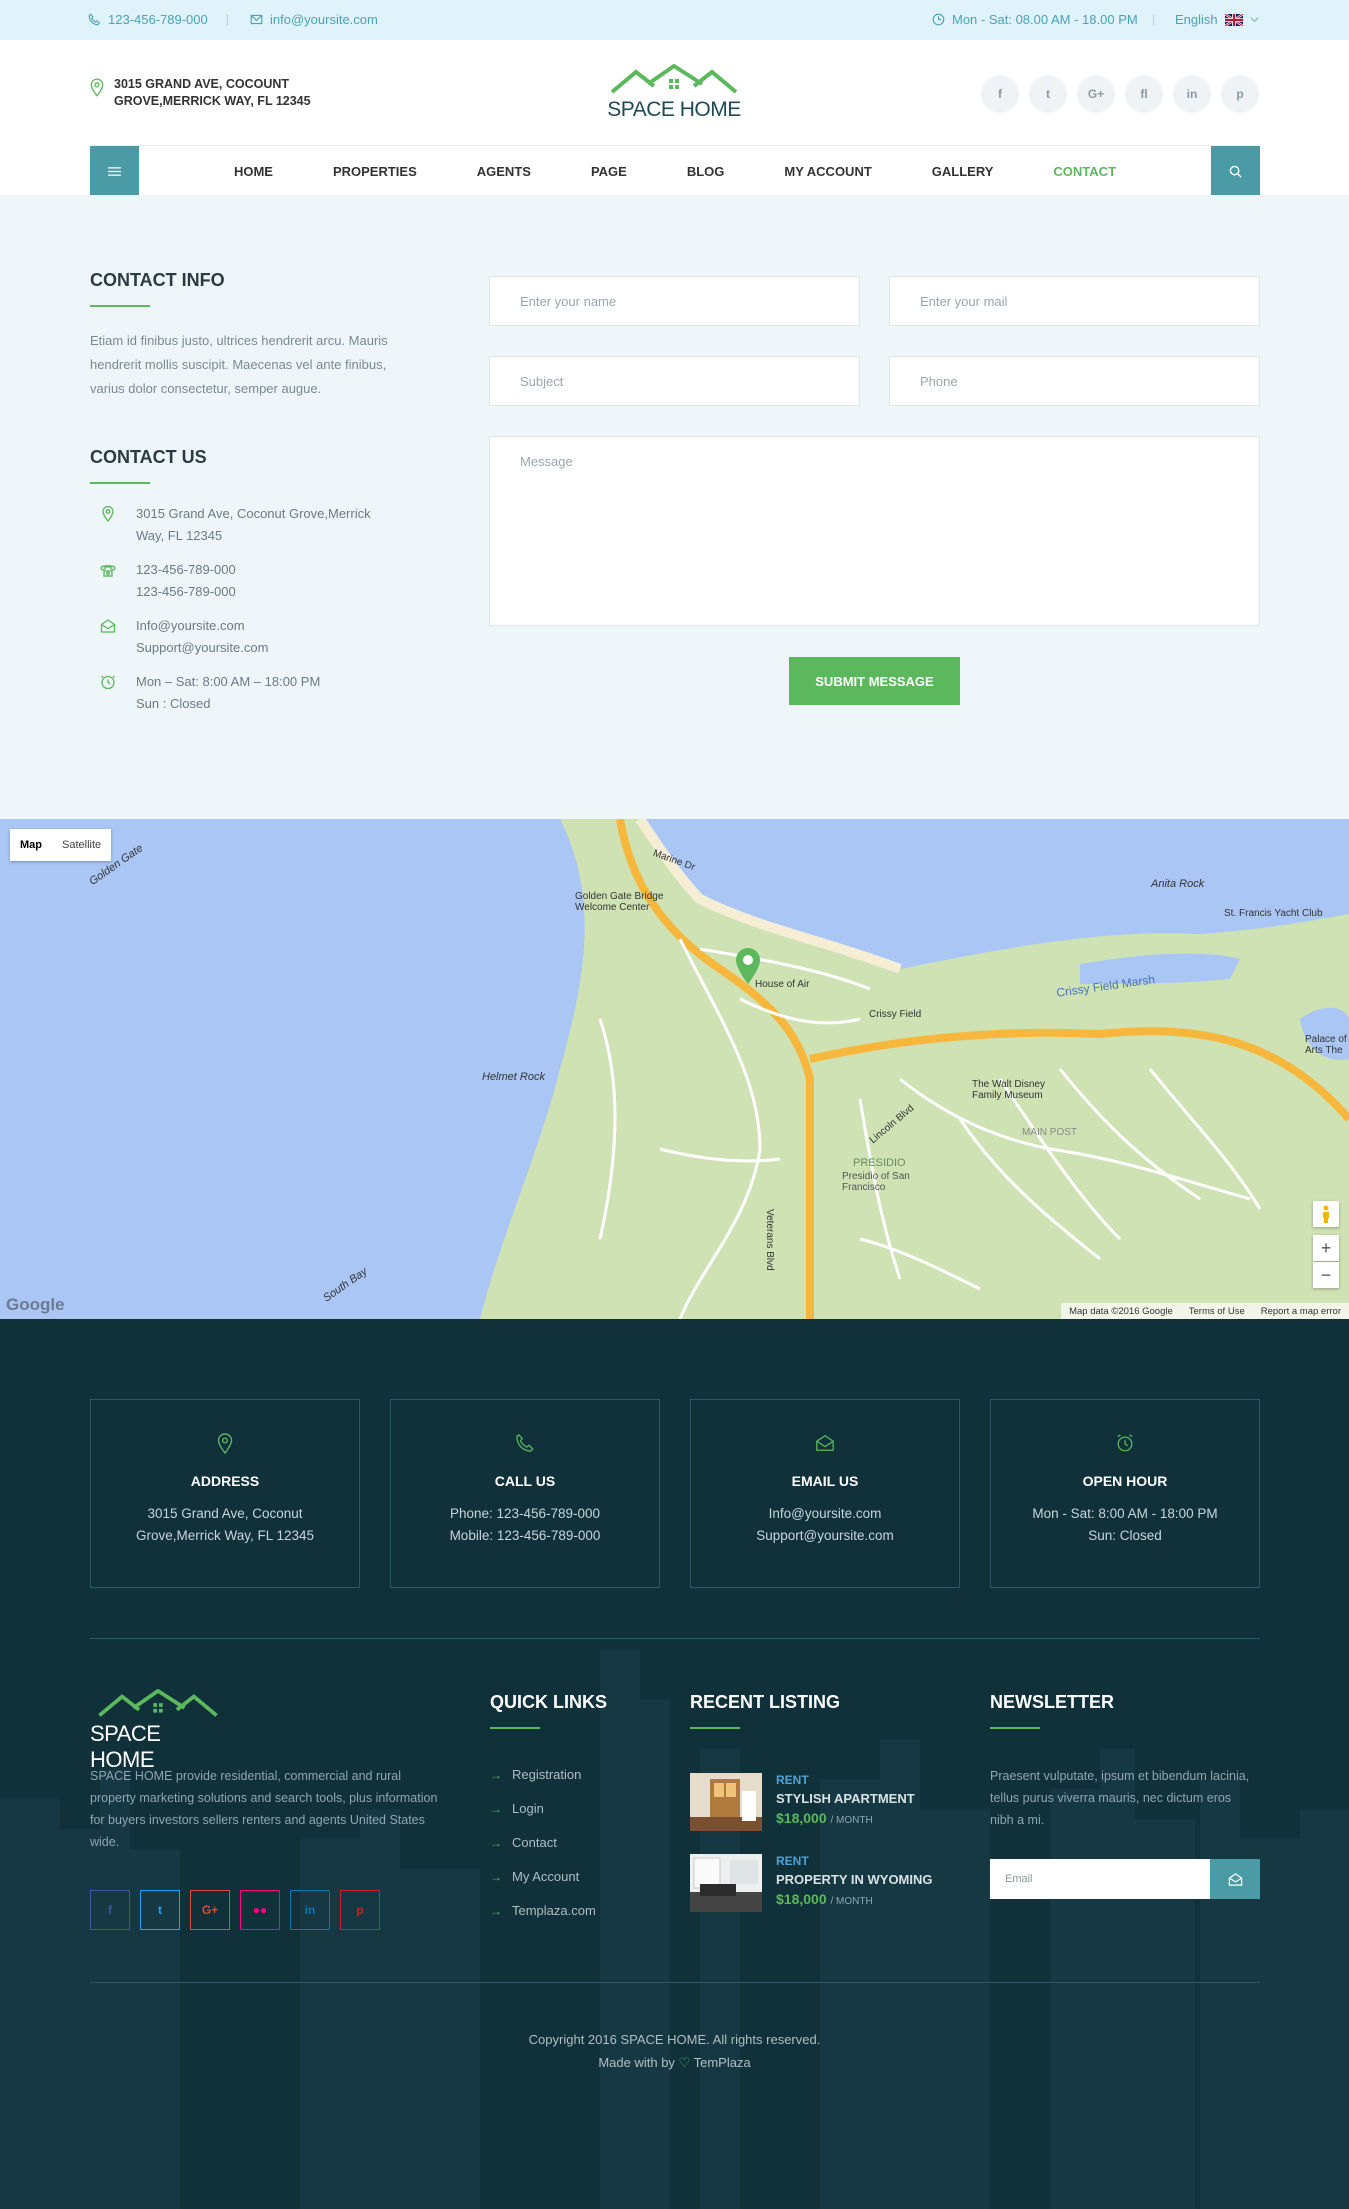 The image size is (1349, 2209). I want to click on templaza-link: TemPlaza, so click(722, 2062).